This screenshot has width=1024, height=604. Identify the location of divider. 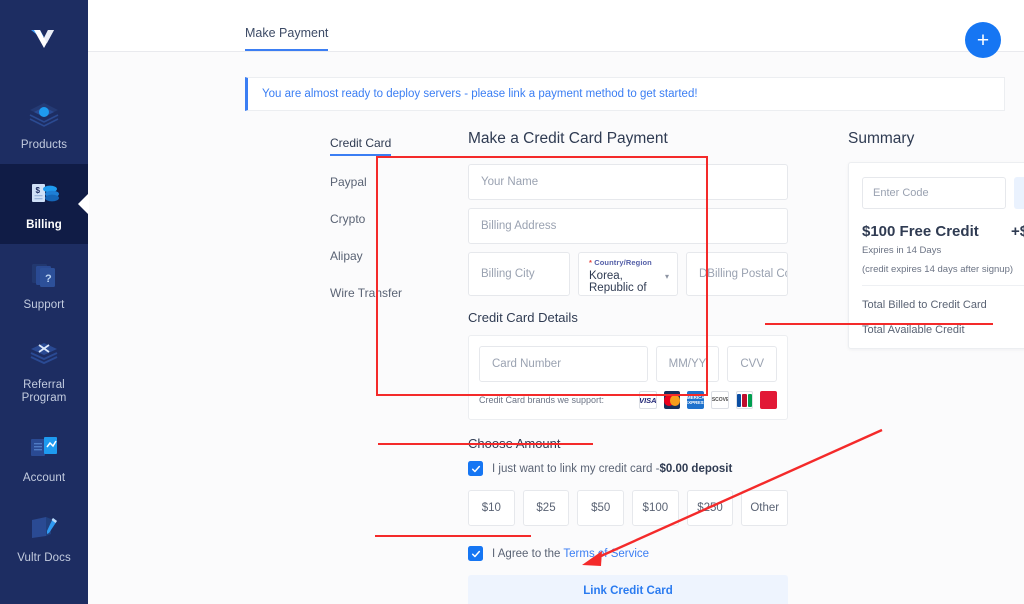
(943, 285).